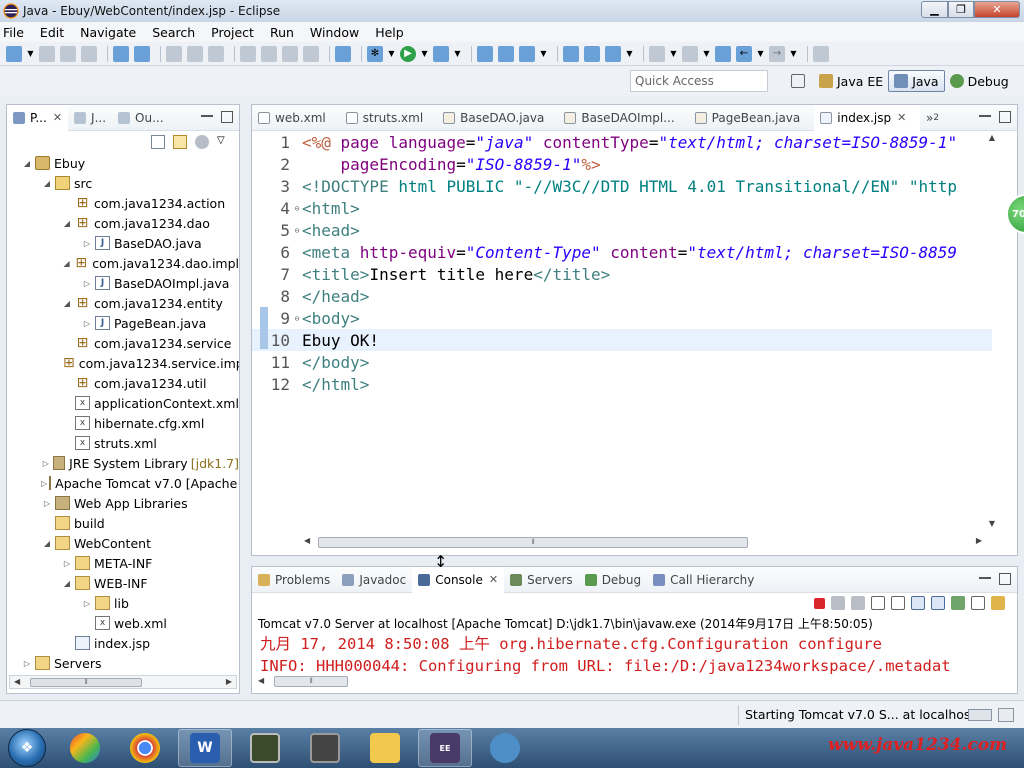 Image resolution: width=1024 pixels, height=768 pixels. Describe the element at coordinates (180, 142) in the screenshot. I see `link-with-editor-icon` at that location.